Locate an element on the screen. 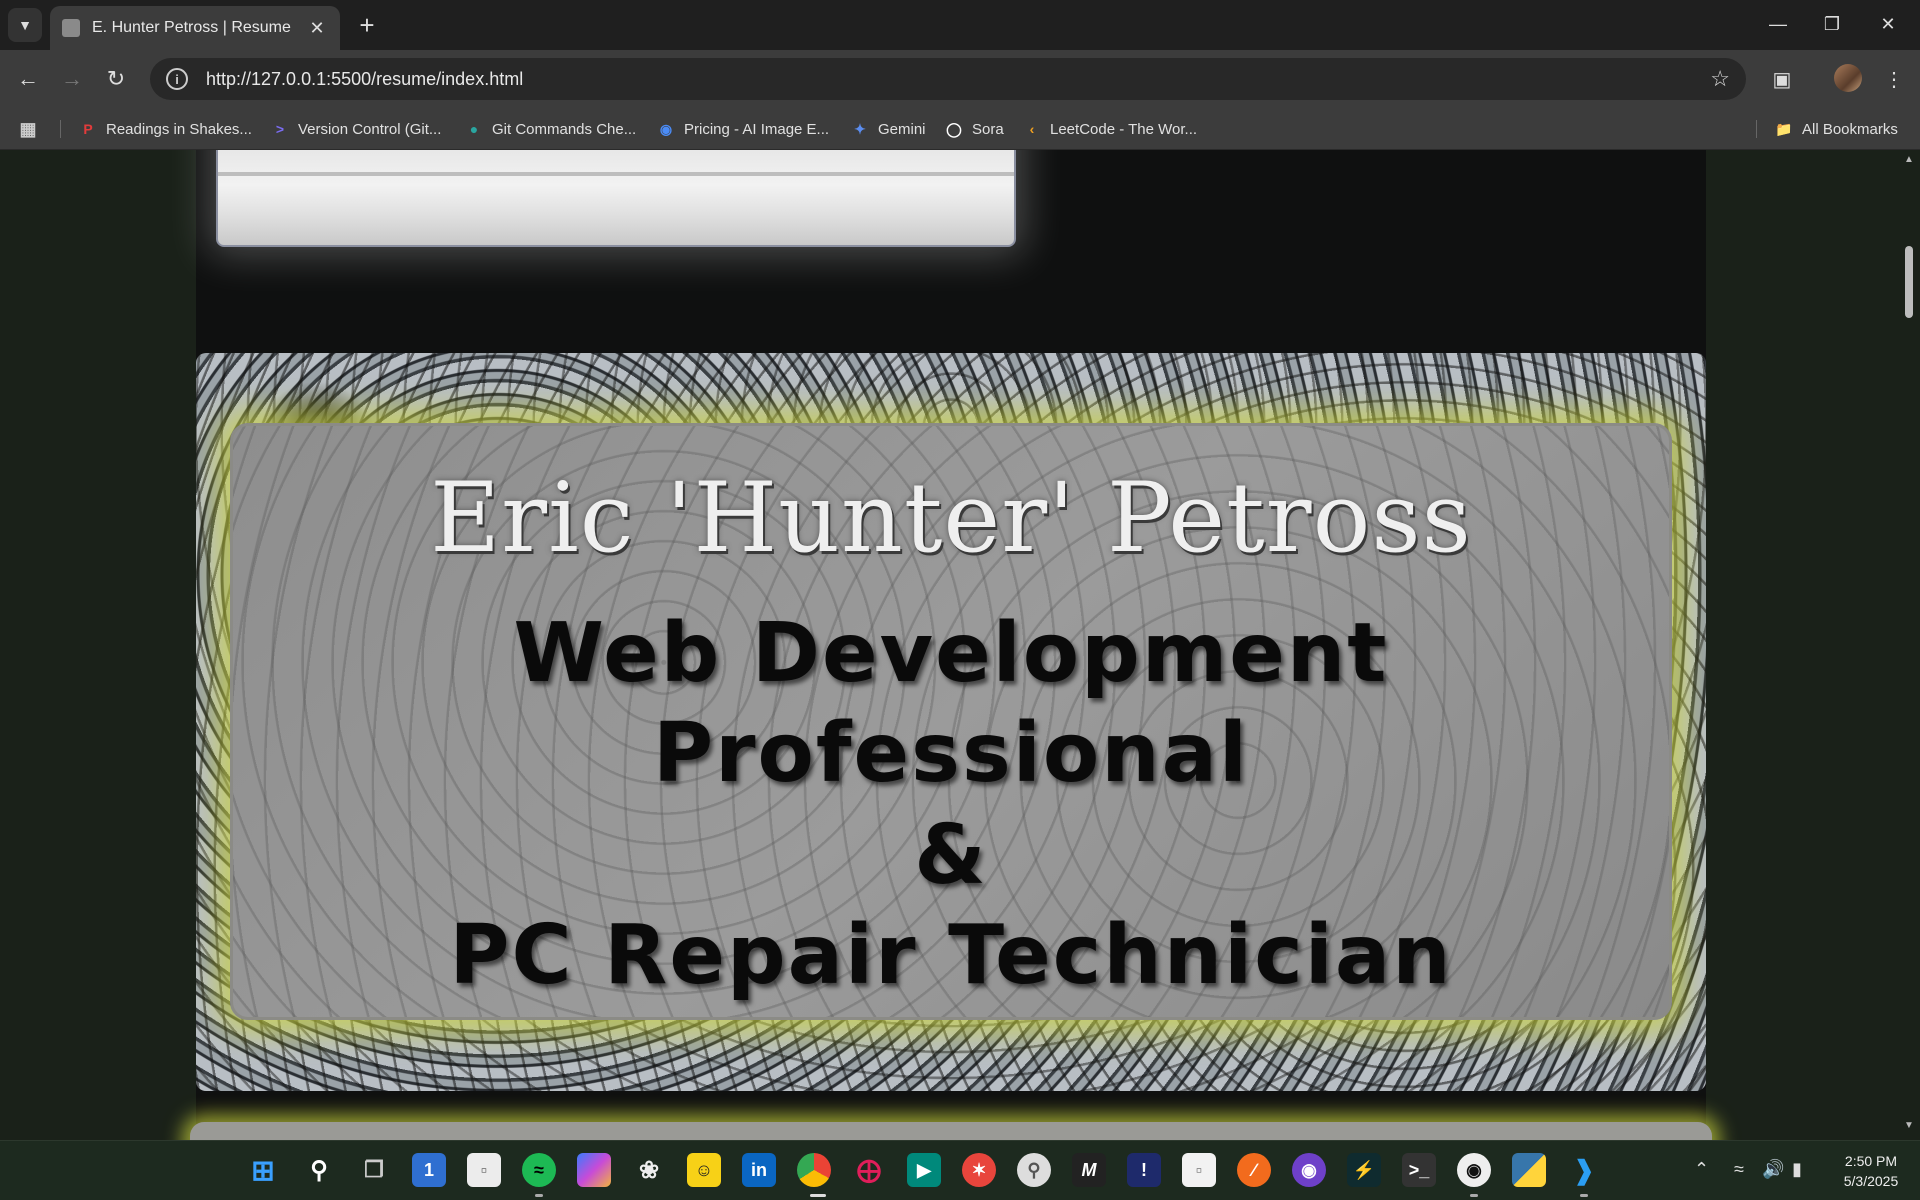 Image resolution: width=1920 pixels, height=1200 pixels. vscode-icon: ❱ is located at coordinates (1584, 1170).